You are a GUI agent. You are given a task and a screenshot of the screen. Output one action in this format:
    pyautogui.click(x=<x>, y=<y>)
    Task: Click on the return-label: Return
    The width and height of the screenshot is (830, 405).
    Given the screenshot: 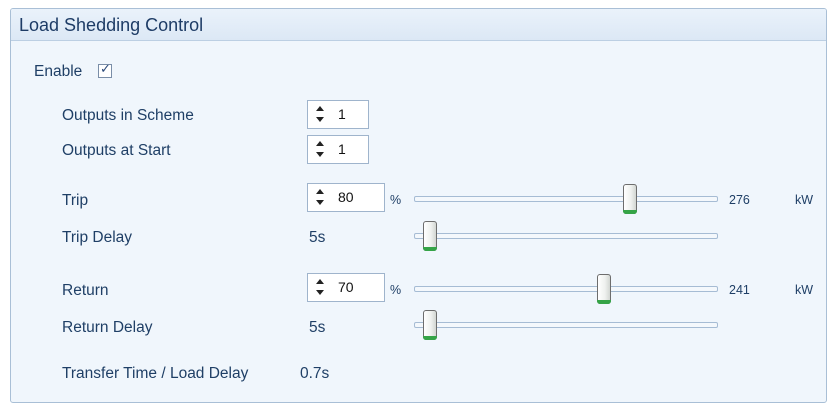 What is the action you would take?
    pyautogui.click(x=85, y=290)
    